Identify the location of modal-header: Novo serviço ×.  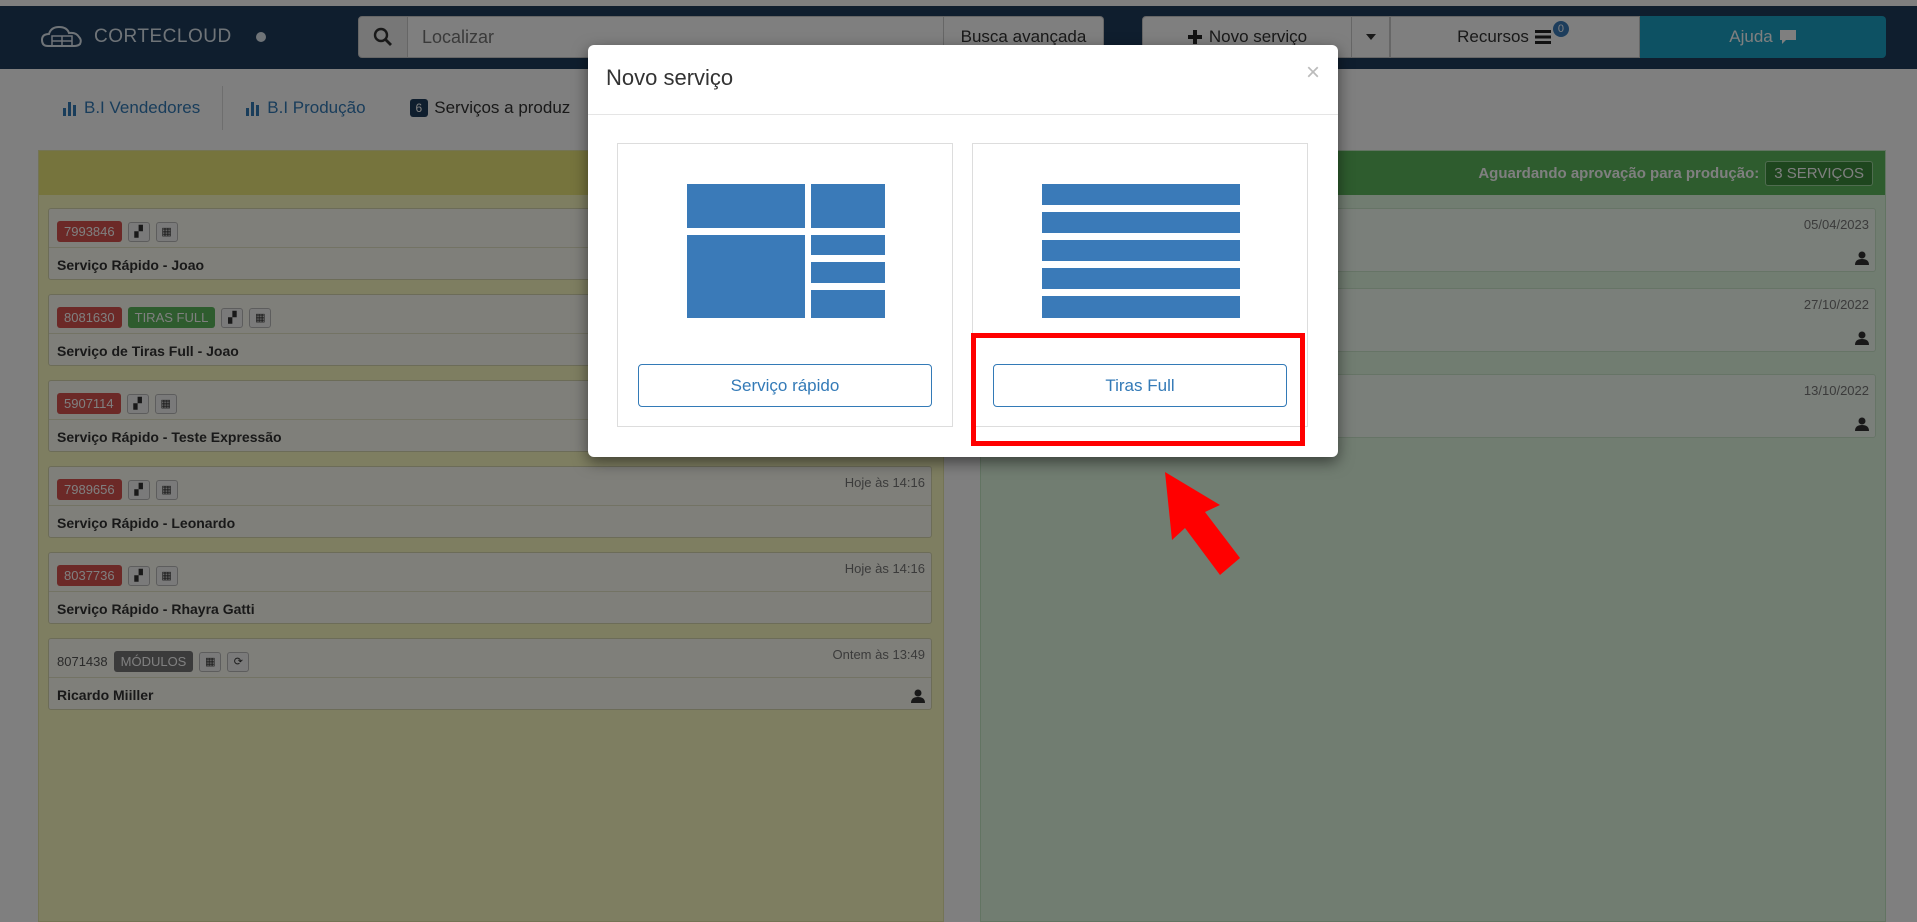
(963, 80).